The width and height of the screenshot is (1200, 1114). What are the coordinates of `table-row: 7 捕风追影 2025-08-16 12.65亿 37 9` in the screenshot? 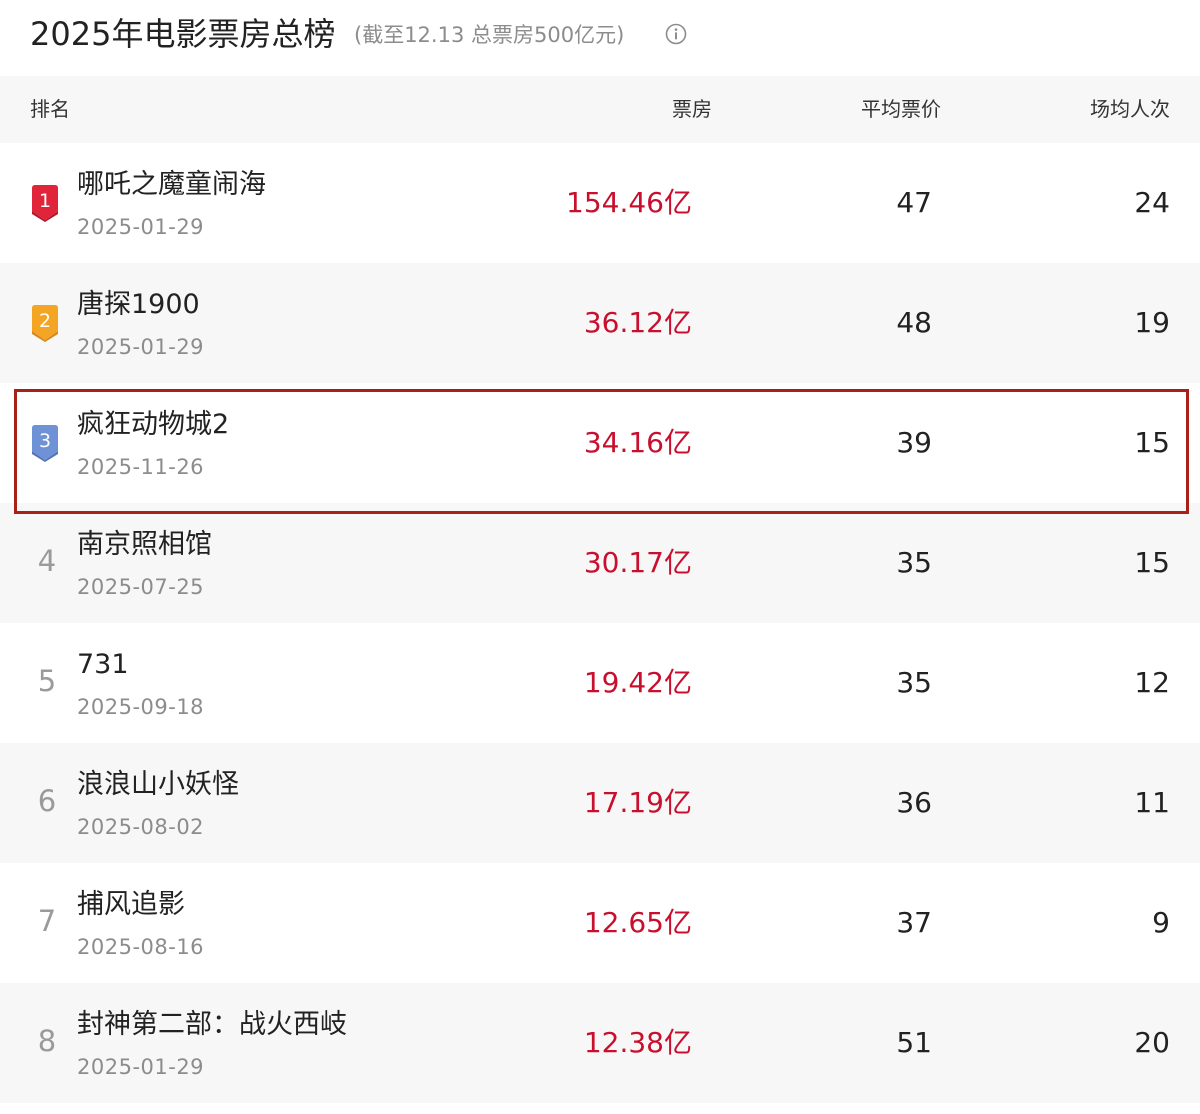 It's located at (600, 923).